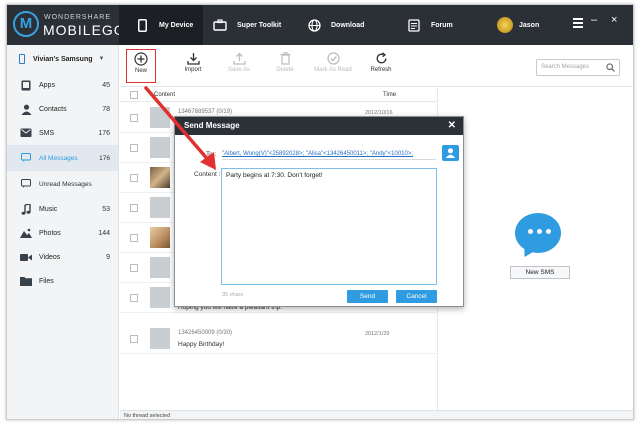  What do you see at coordinates (104, 158) in the screenshot?
I see `sidebar-item-count: 176` at bounding box center [104, 158].